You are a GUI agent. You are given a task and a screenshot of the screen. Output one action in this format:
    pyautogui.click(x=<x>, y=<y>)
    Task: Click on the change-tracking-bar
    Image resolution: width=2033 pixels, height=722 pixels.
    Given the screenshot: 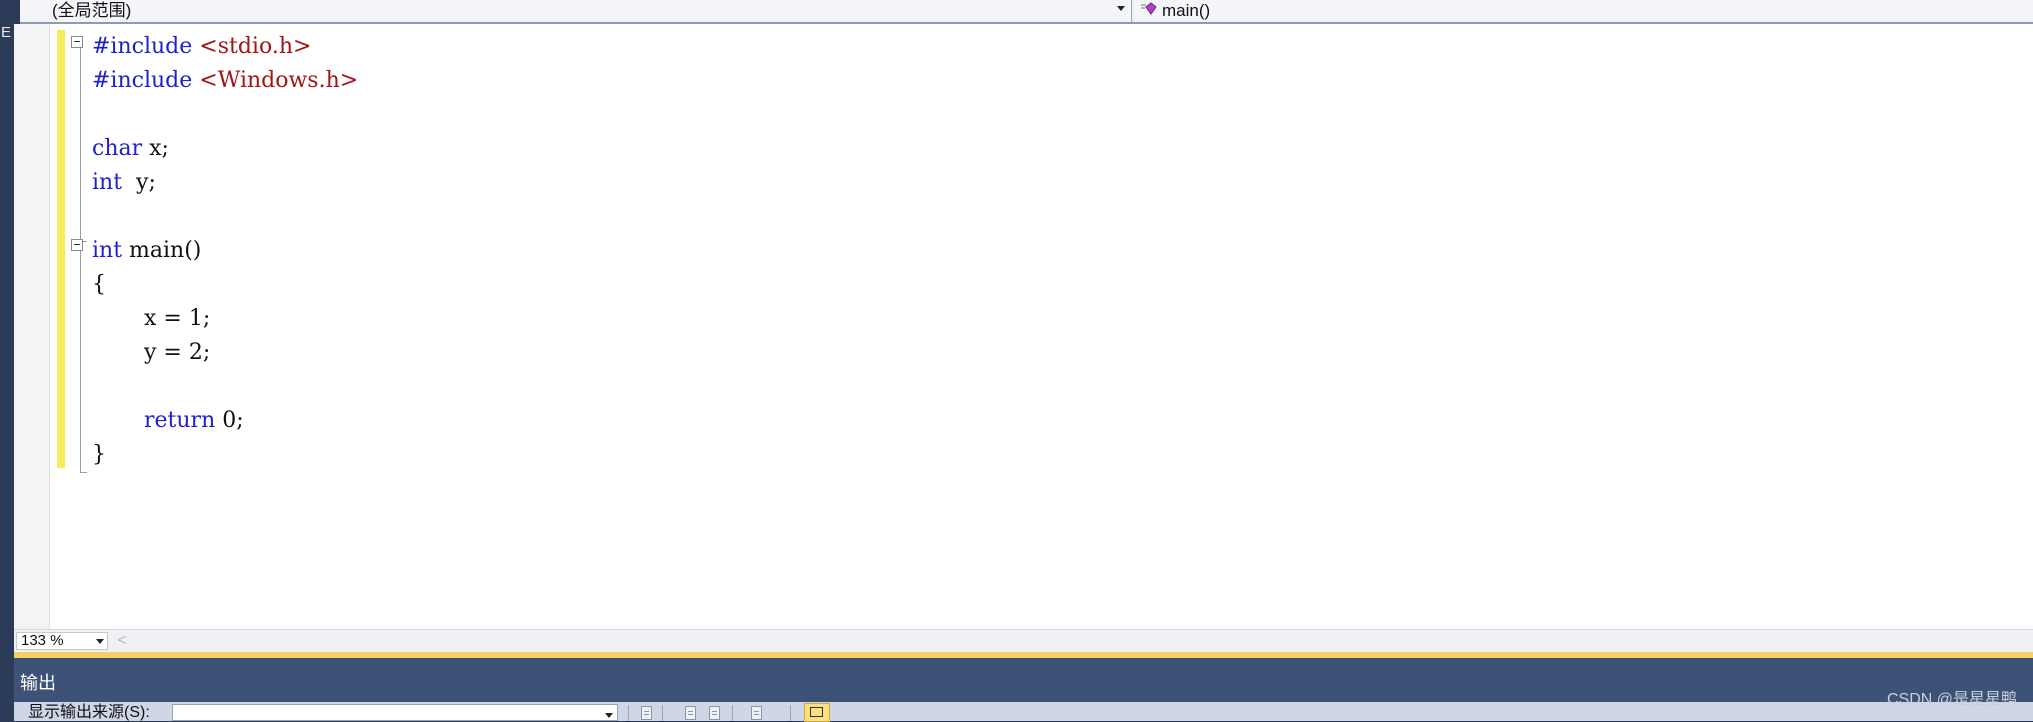 What is the action you would take?
    pyautogui.click(x=61, y=249)
    